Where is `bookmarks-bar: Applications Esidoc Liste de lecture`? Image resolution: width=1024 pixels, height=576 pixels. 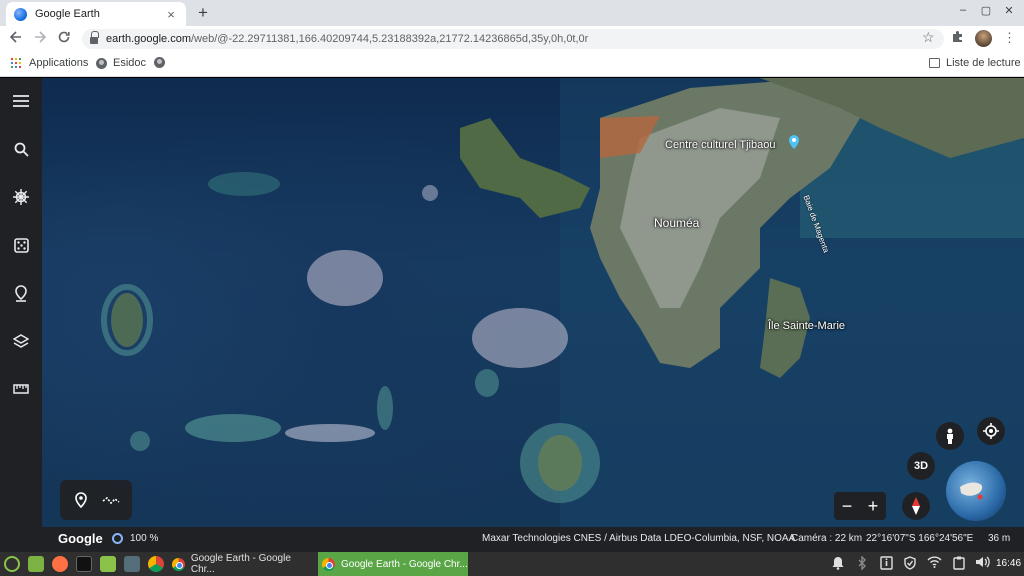
bookmarks-bar: Applications Esidoc Liste de lecture is located at coordinates (512, 64).